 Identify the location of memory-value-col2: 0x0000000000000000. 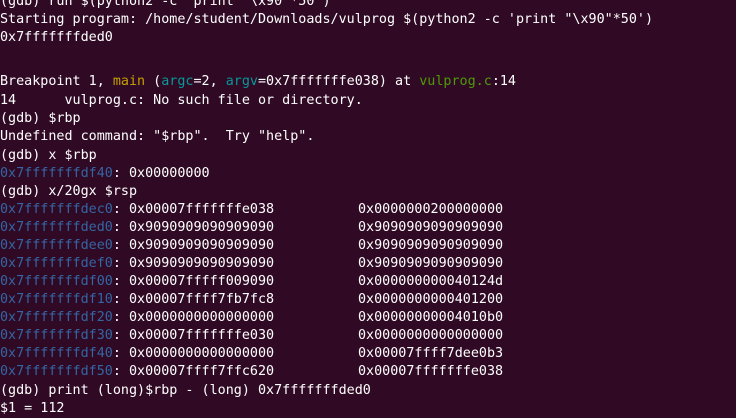
(431, 335).